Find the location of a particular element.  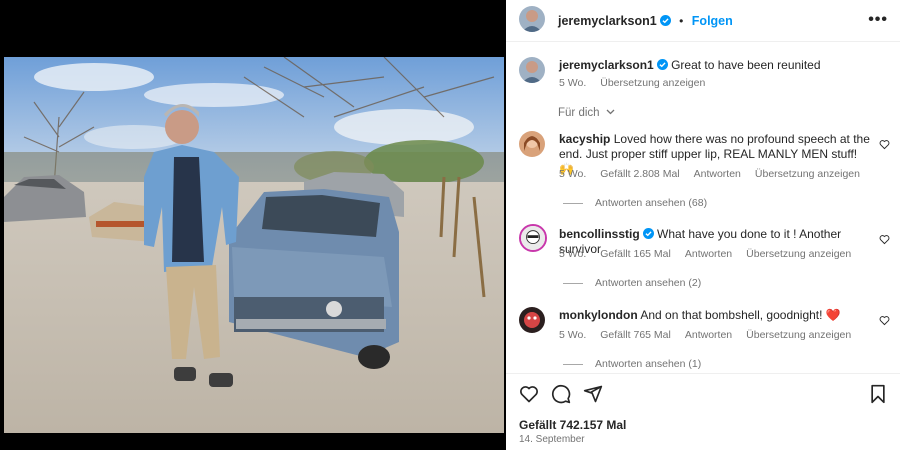

comment-body: And on that bombshell, goodnight! ❤️ is located at coordinates (740, 315).